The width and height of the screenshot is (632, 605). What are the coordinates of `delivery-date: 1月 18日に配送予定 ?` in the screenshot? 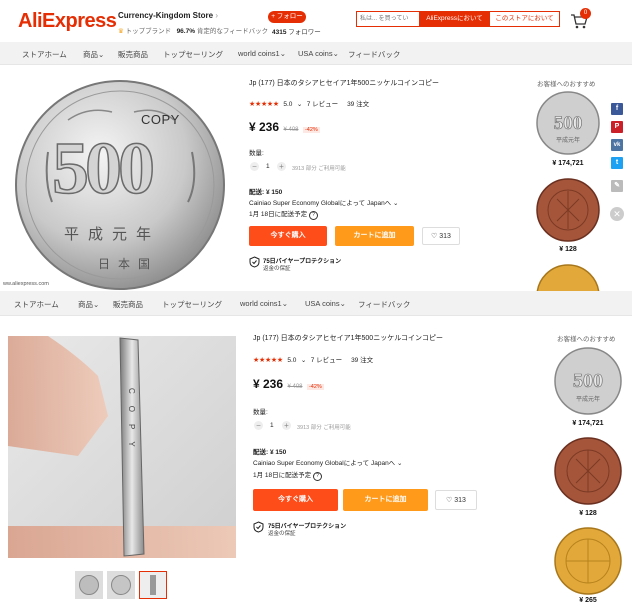 It's located at (287, 475).